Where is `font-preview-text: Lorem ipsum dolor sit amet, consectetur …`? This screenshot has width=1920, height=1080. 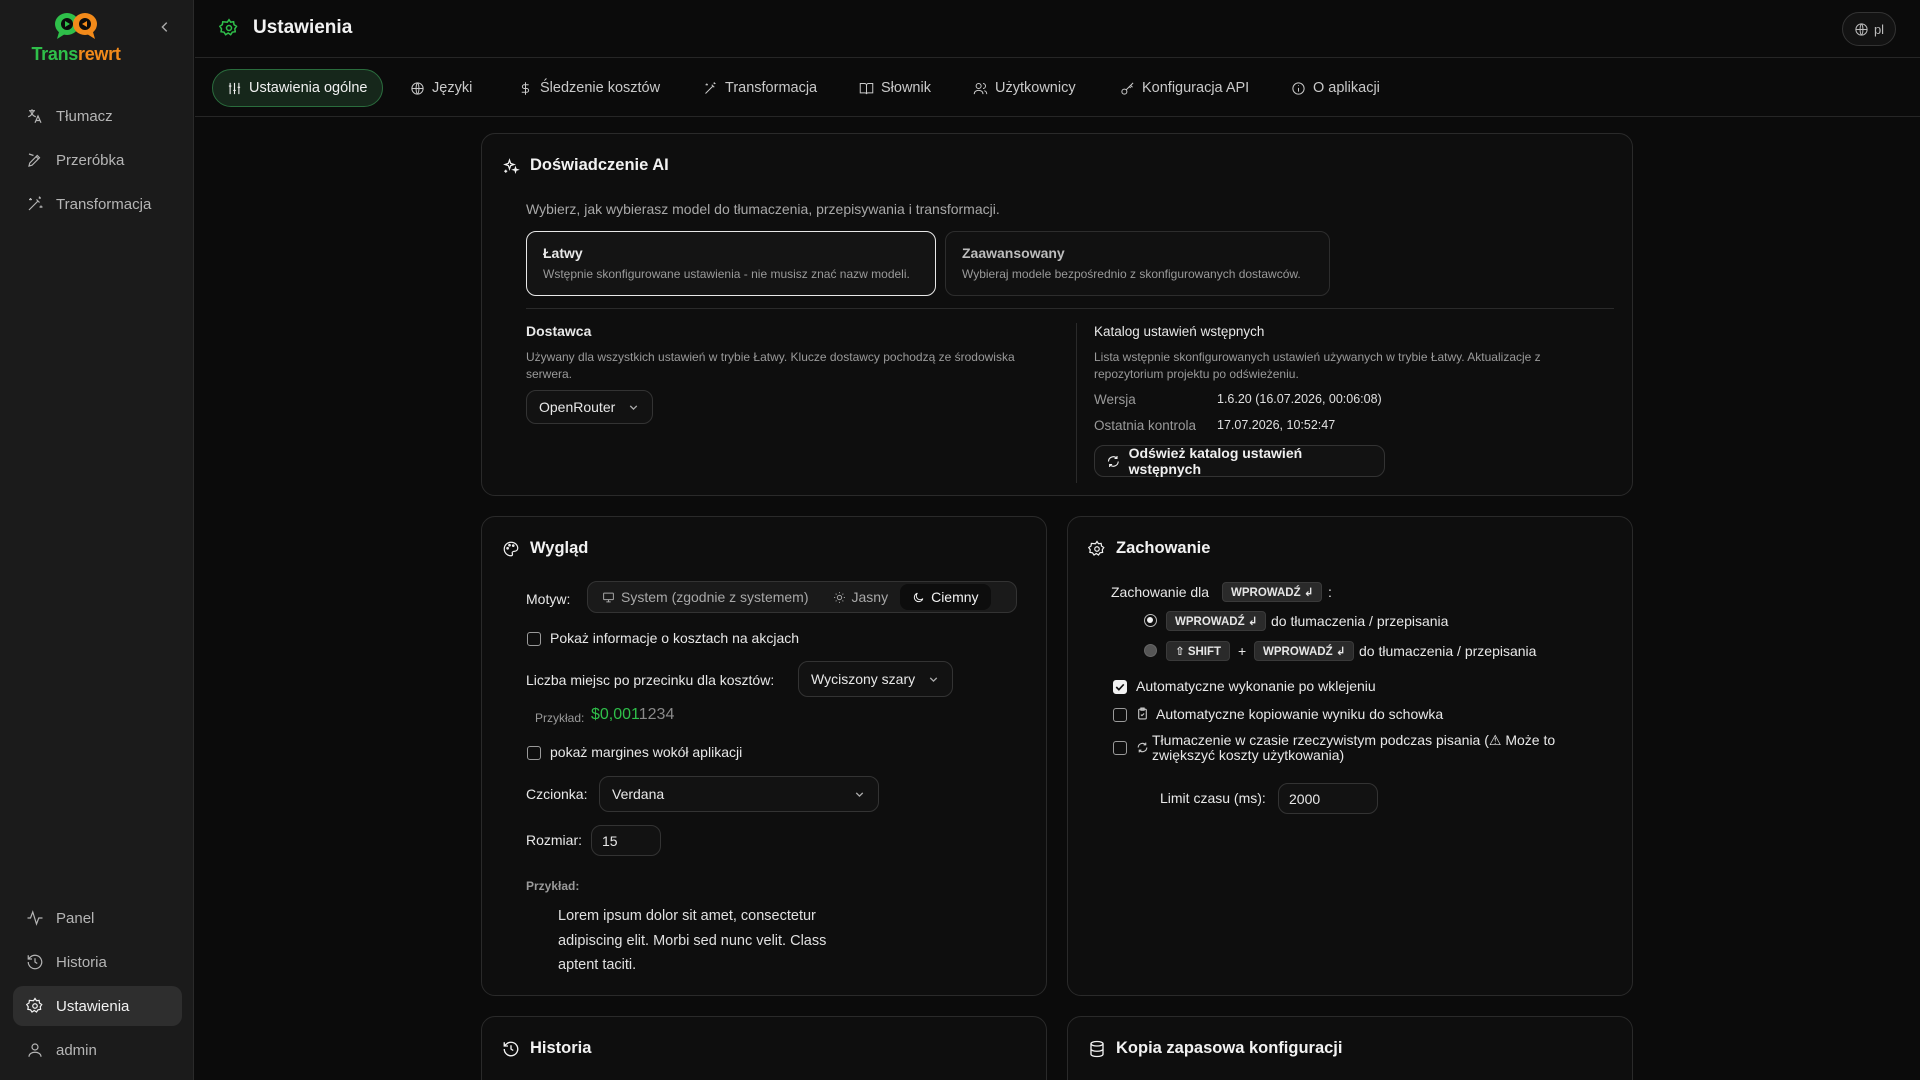
font-preview-text: Lorem ipsum dolor sit amet, consectetur … is located at coordinates (692, 941).